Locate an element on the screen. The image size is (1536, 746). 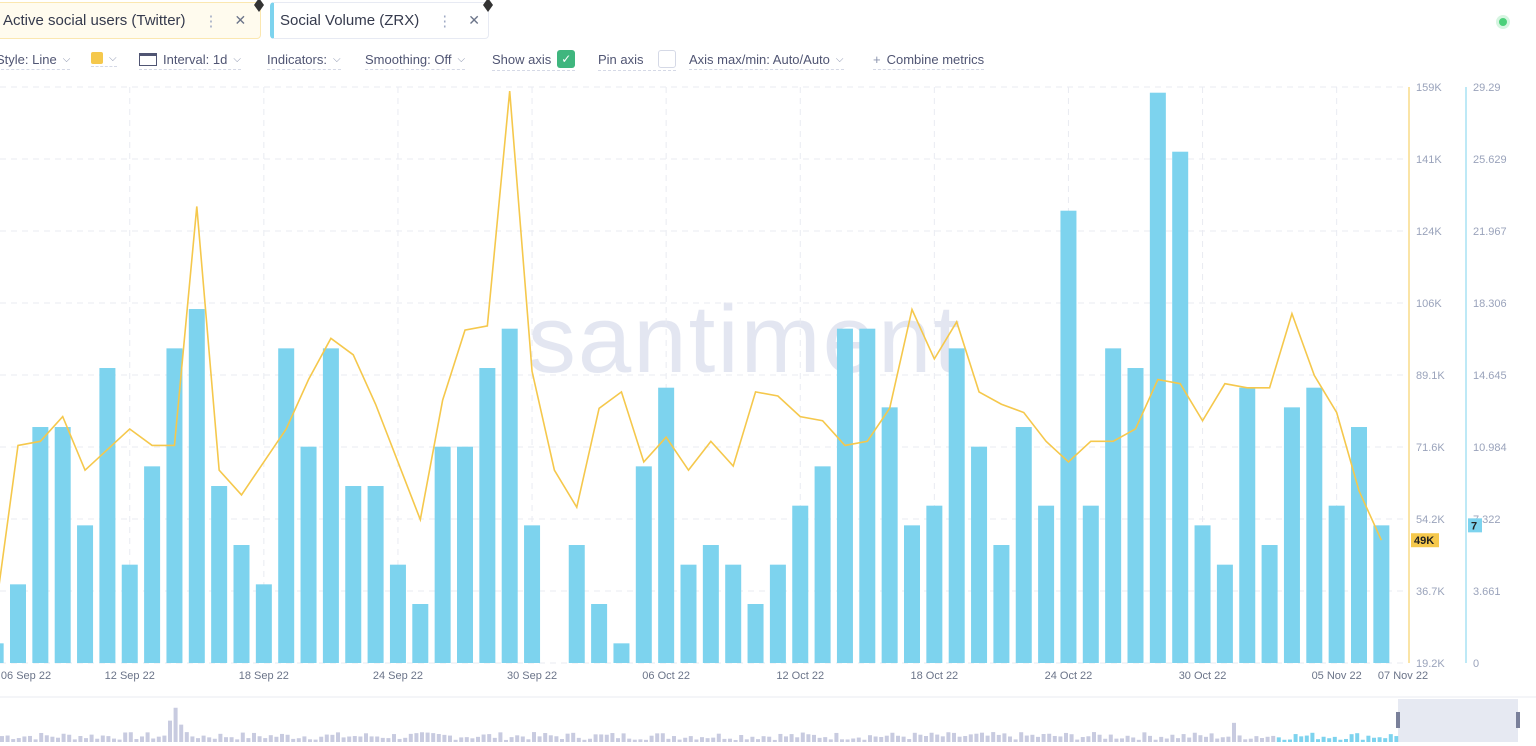
axis-maxmin-dropdown: Axis max/min: Auto/Auto ⌵ is located at coordinates (766, 61).